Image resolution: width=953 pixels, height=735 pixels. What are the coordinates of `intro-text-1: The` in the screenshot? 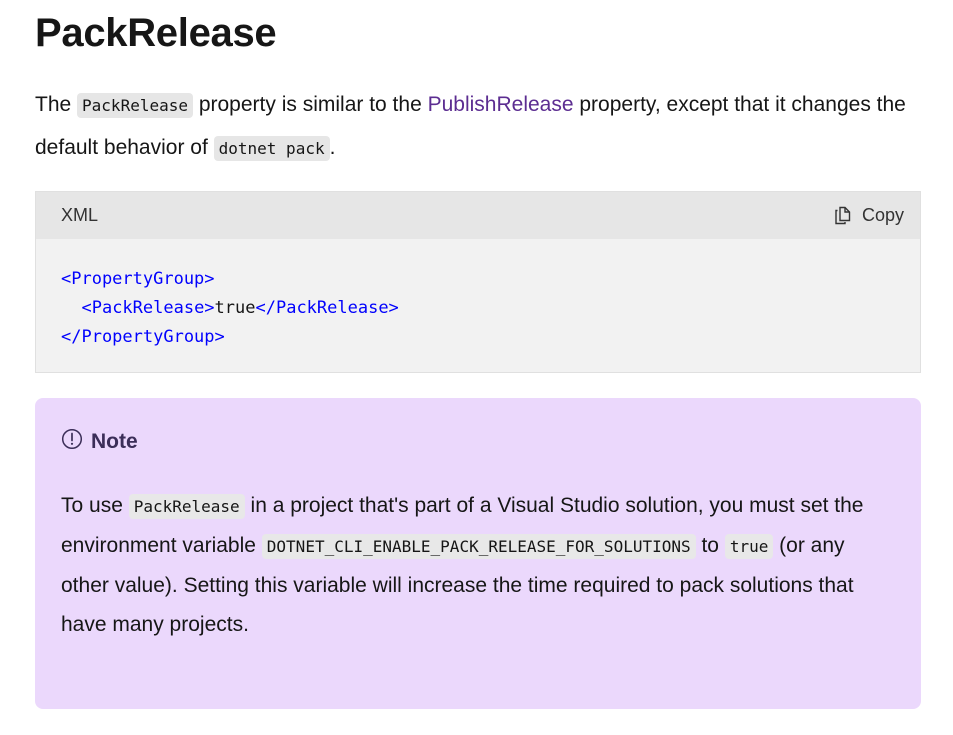 It's located at (56, 104).